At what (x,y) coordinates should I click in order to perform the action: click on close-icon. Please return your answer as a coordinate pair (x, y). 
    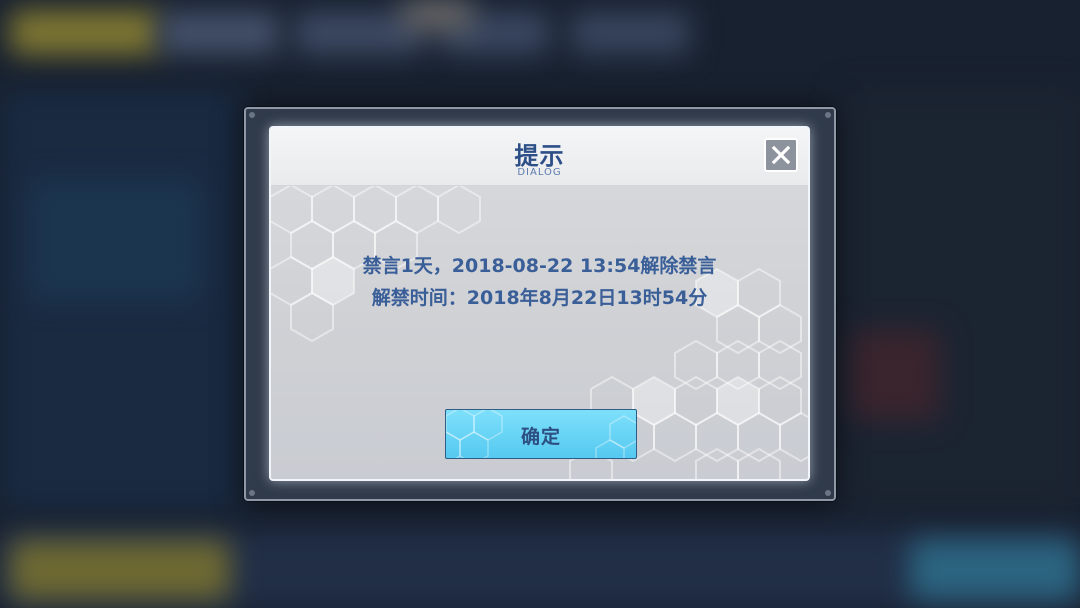
    Looking at the image, I should click on (781, 155).